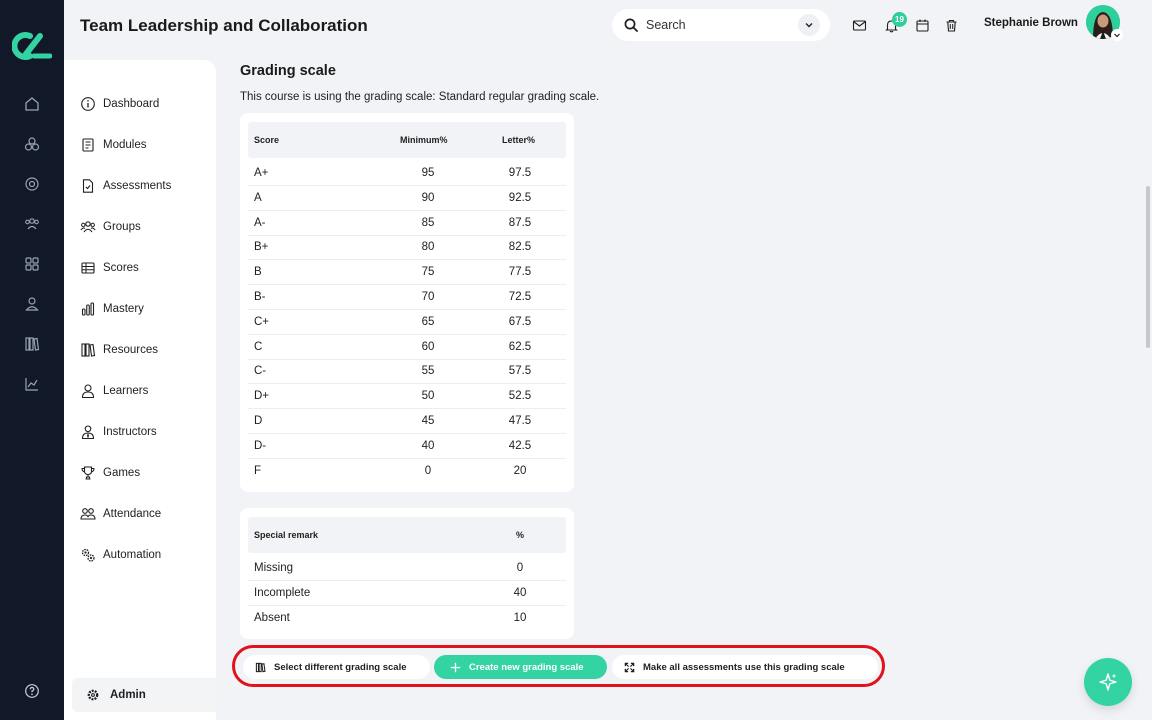  I want to click on search-box: Search, so click(721, 25).